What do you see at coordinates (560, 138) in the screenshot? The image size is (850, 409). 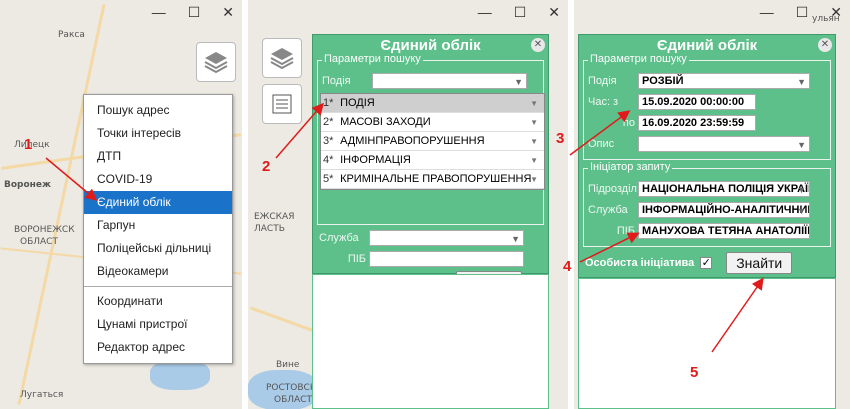 I see `annotation-3: 3` at bounding box center [560, 138].